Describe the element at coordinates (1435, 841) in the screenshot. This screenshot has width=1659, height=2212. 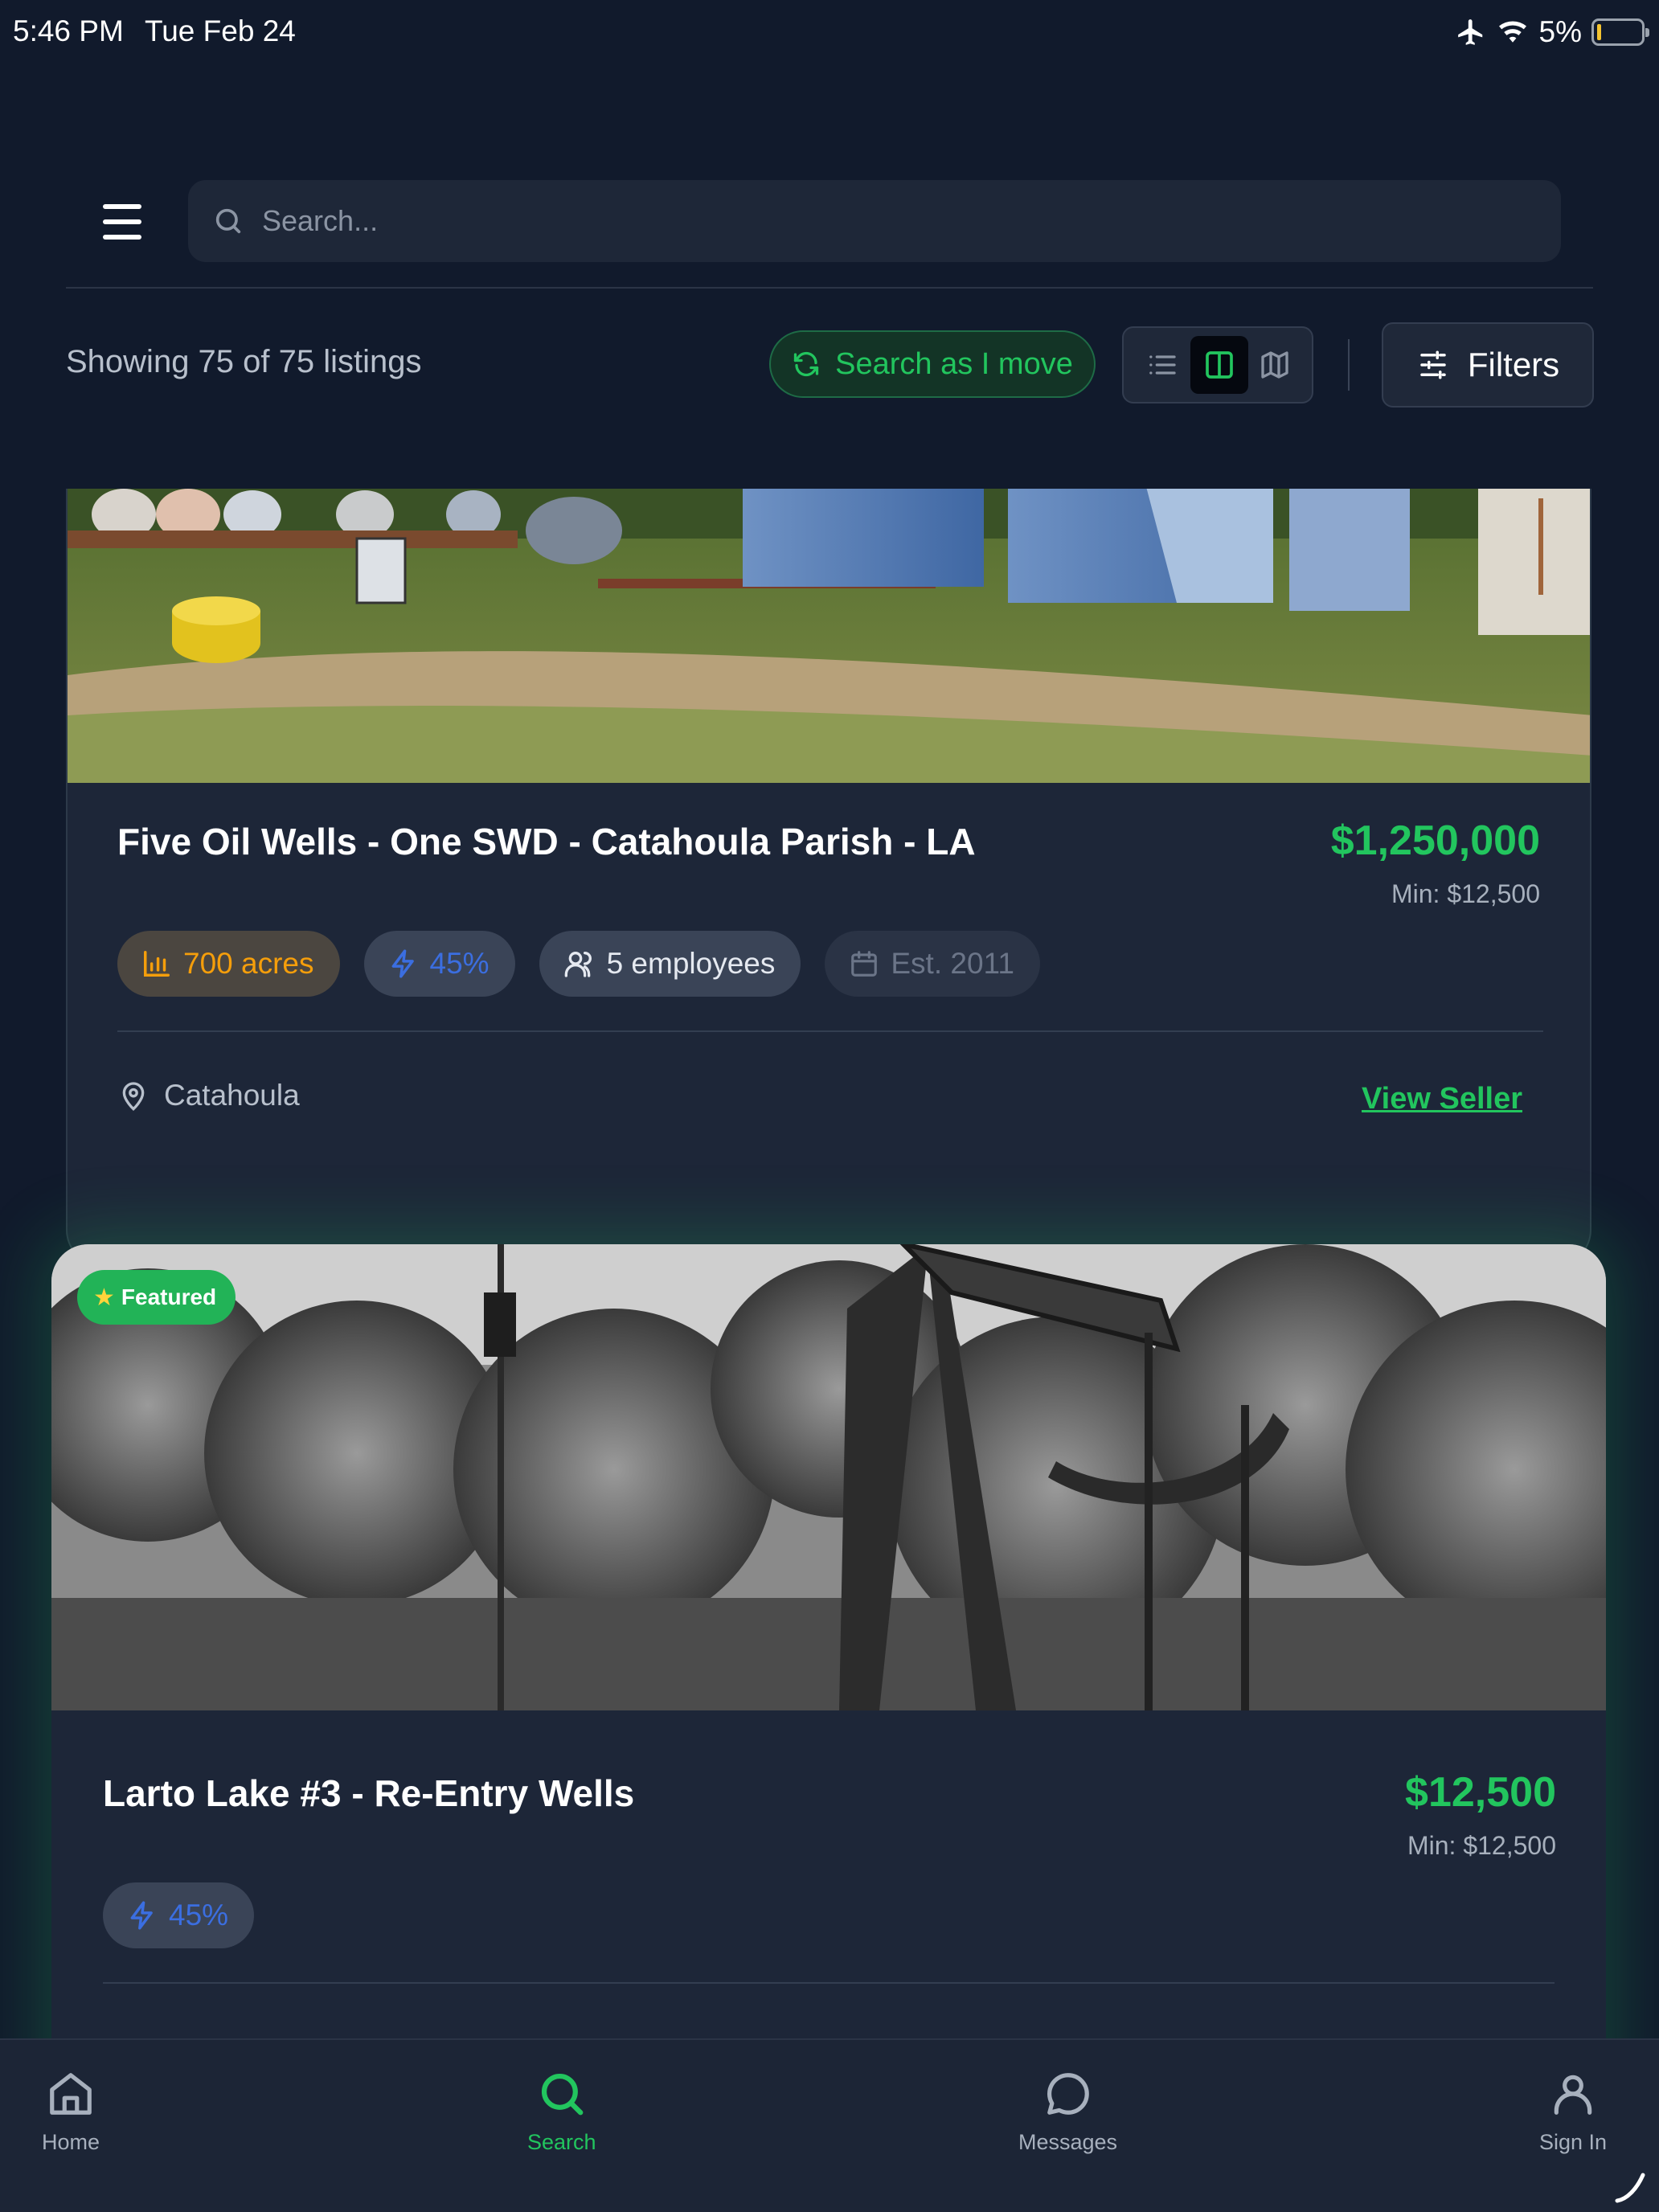
I see `listing-price: $1,250,000` at that location.